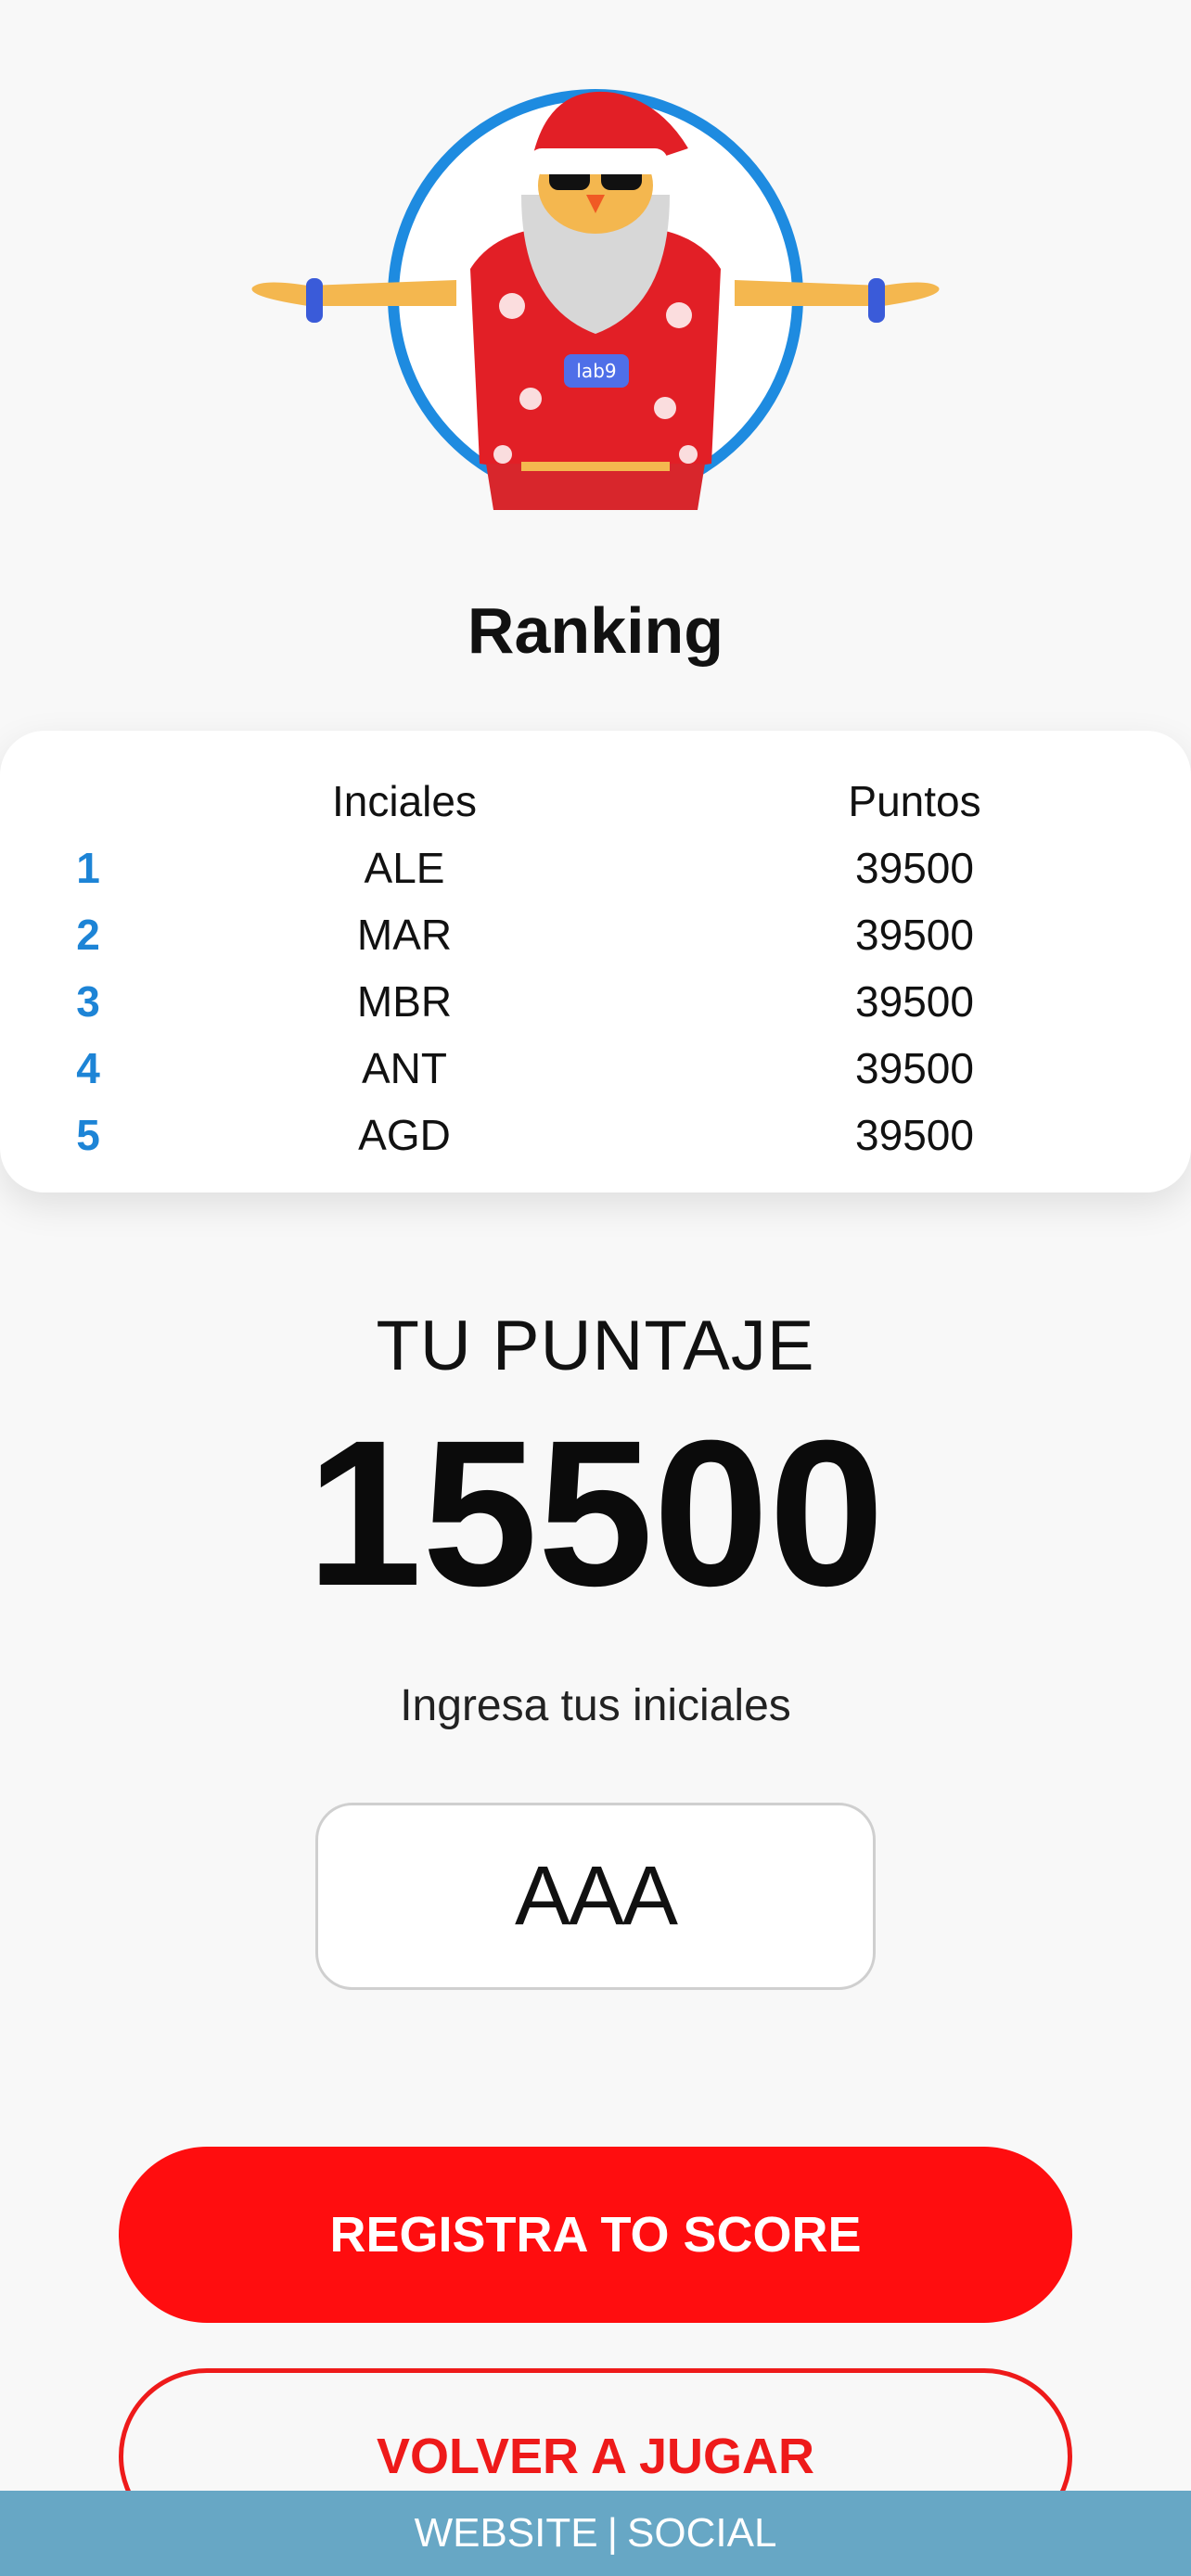 This screenshot has width=1191, height=2576. I want to click on row-initials: MAR, so click(404, 935).